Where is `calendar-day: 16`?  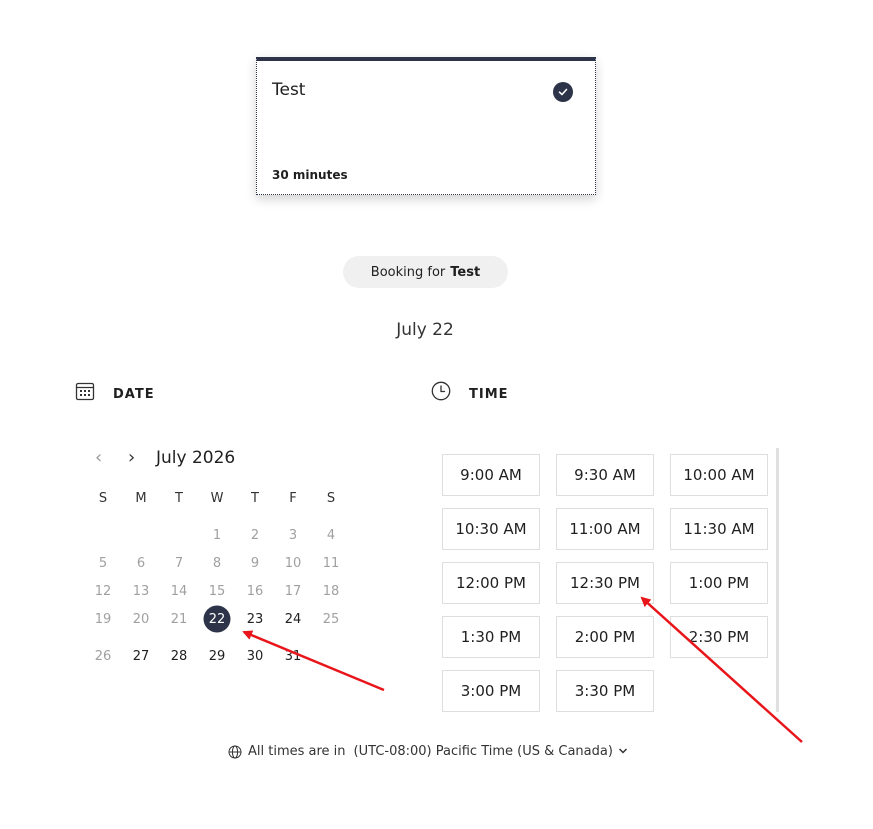 calendar-day: 16 is located at coordinates (255, 591).